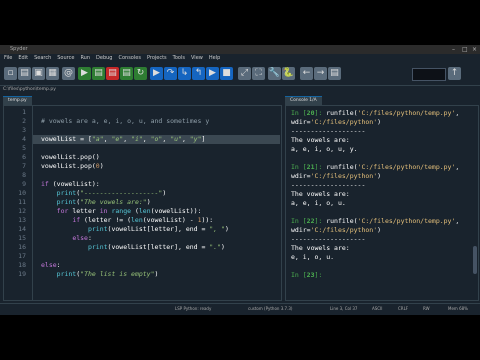  I want to click on line-number: 18, so click(22, 265).